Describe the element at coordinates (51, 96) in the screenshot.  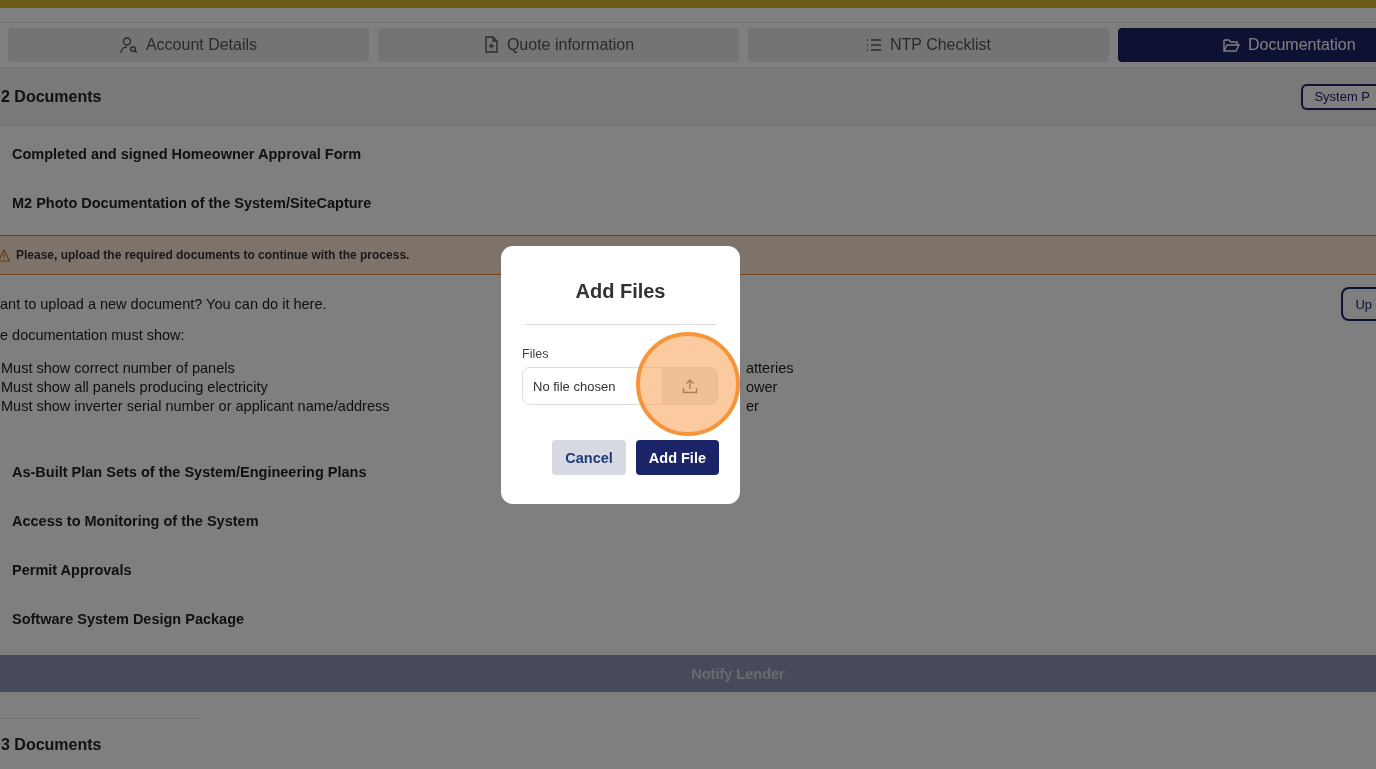
I see `section-title: 2 Documents` at that location.